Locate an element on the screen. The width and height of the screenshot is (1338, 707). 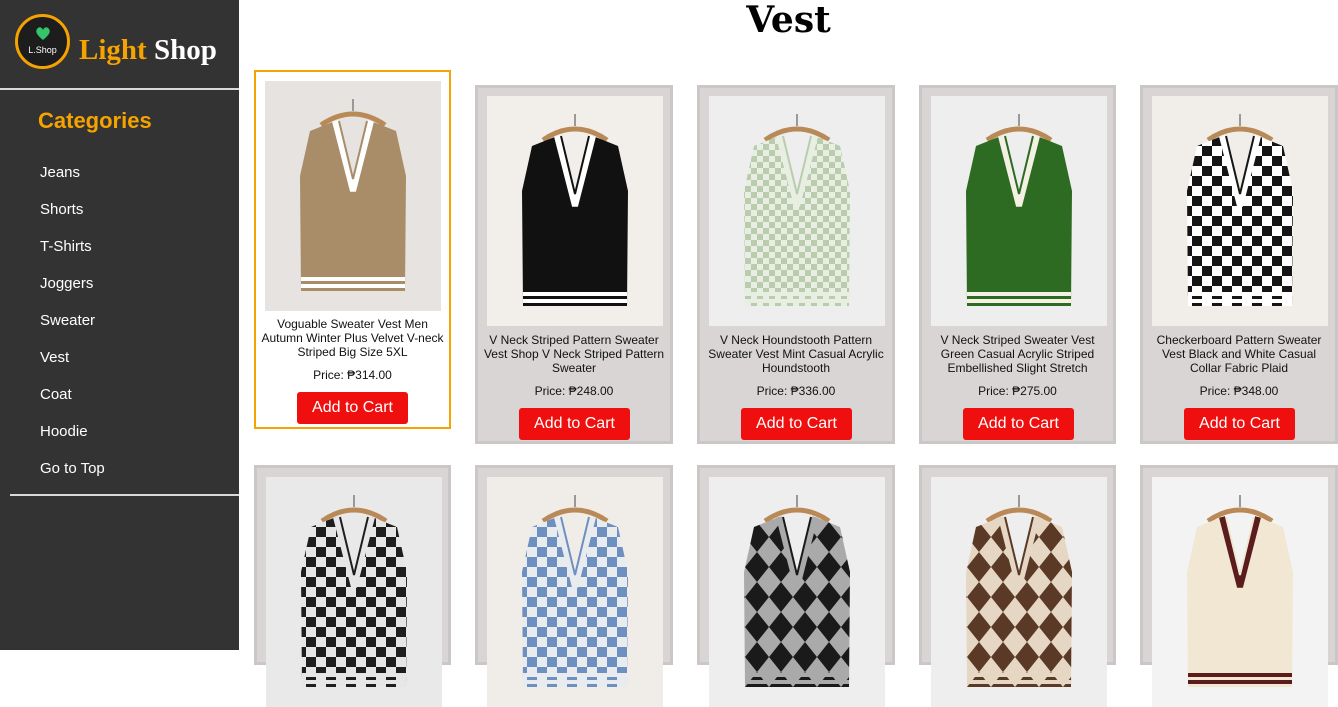
sidebar-divider is located at coordinates (124, 495).